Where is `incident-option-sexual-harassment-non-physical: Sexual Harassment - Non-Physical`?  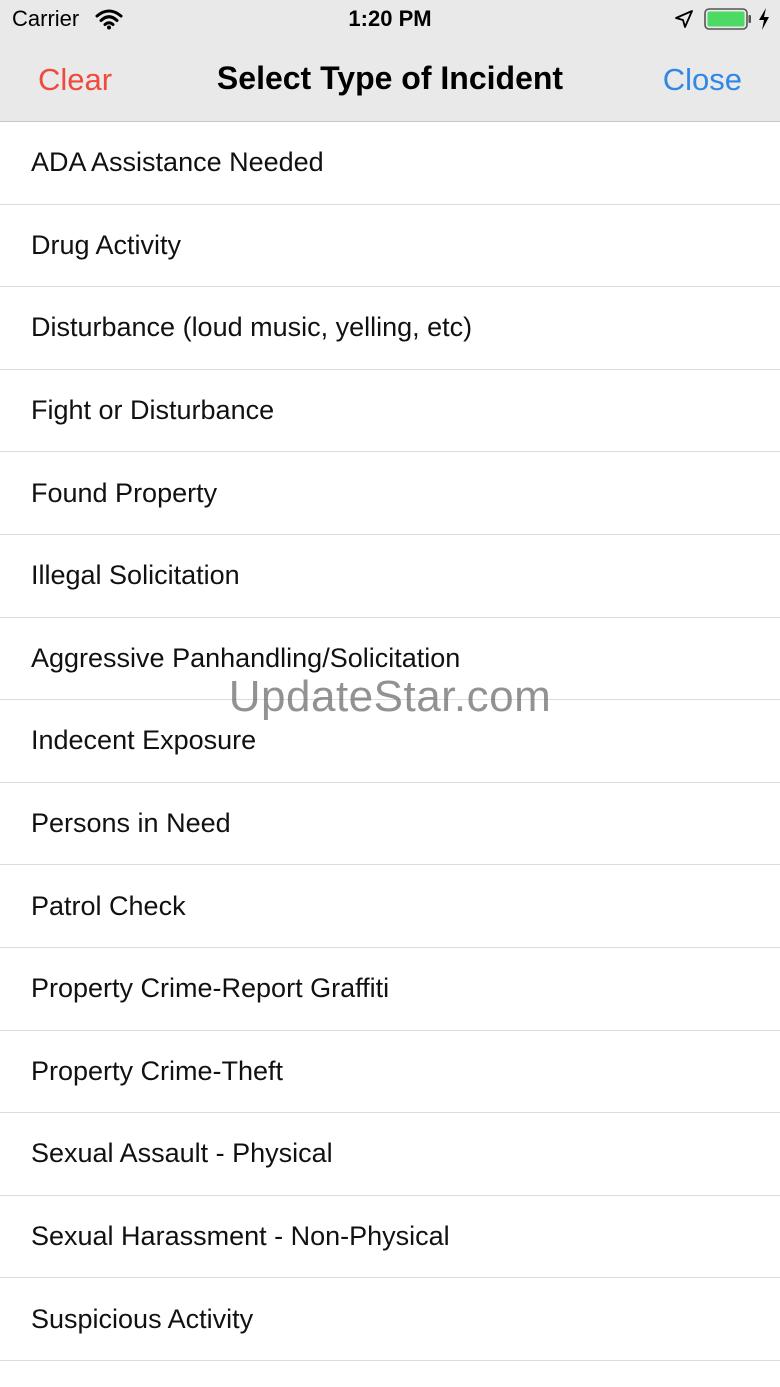 incident-option-sexual-harassment-non-physical: Sexual Harassment - Non-Physical is located at coordinates (390, 1237).